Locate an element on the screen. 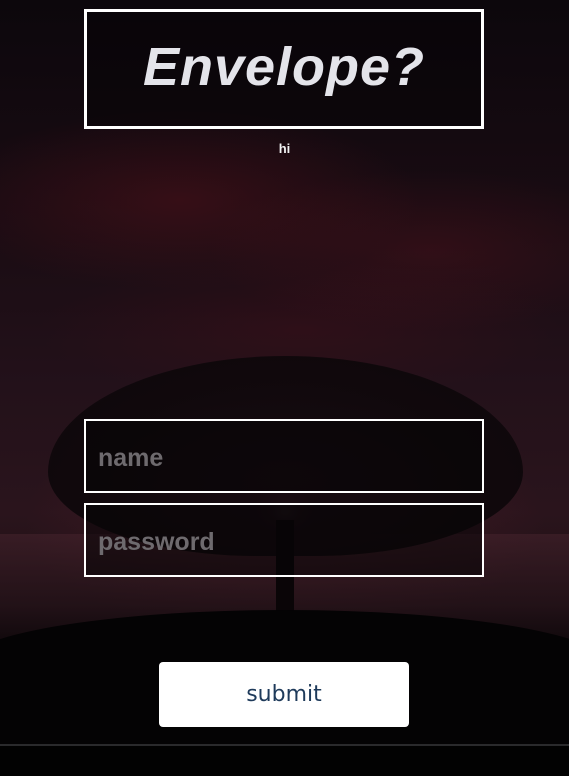  submit-button: submit is located at coordinates (284, 694).